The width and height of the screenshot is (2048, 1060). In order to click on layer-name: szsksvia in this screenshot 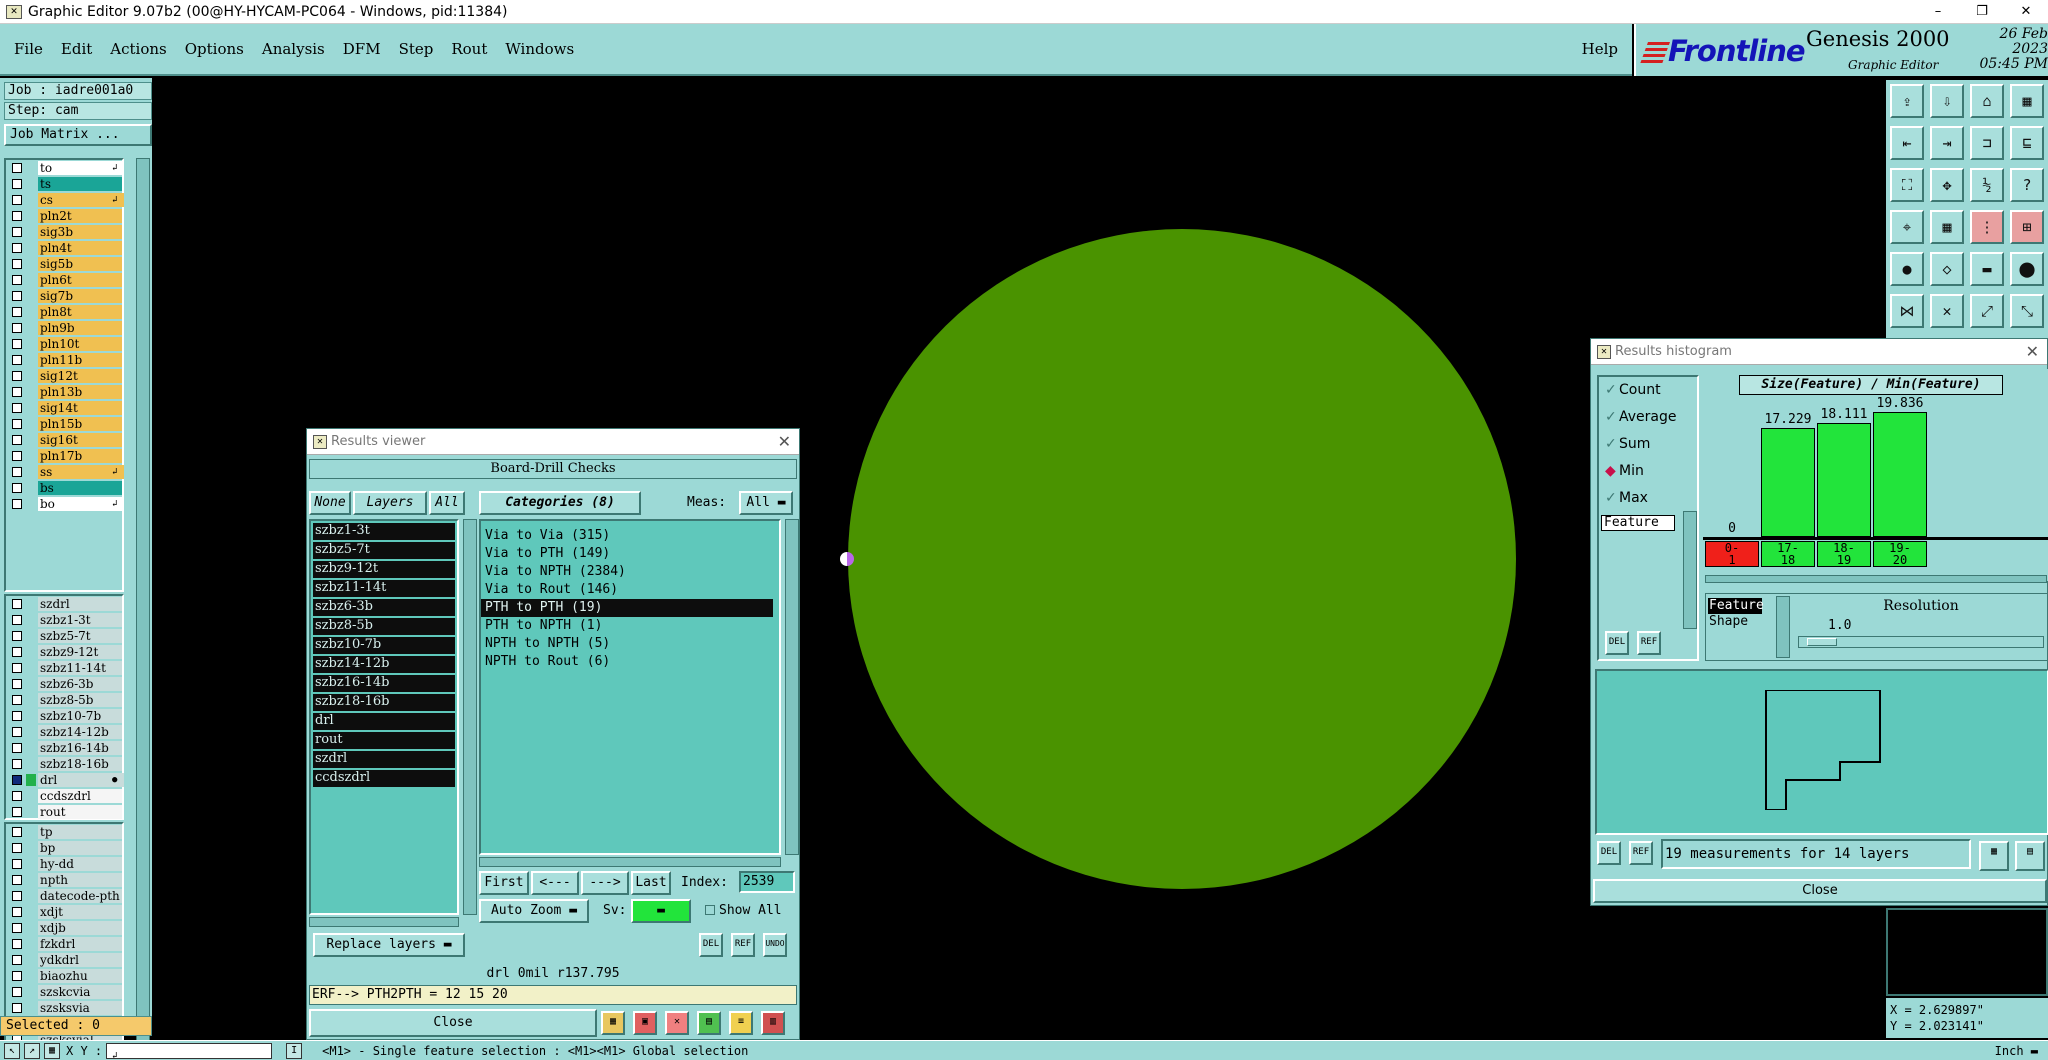, I will do `click(80, 1008)`.